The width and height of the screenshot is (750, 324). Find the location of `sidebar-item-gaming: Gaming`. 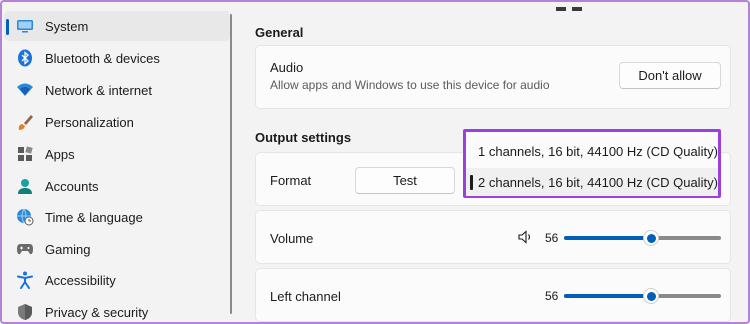

sidebar-item-gaming: Gaming is located at coordinates (117, 249).